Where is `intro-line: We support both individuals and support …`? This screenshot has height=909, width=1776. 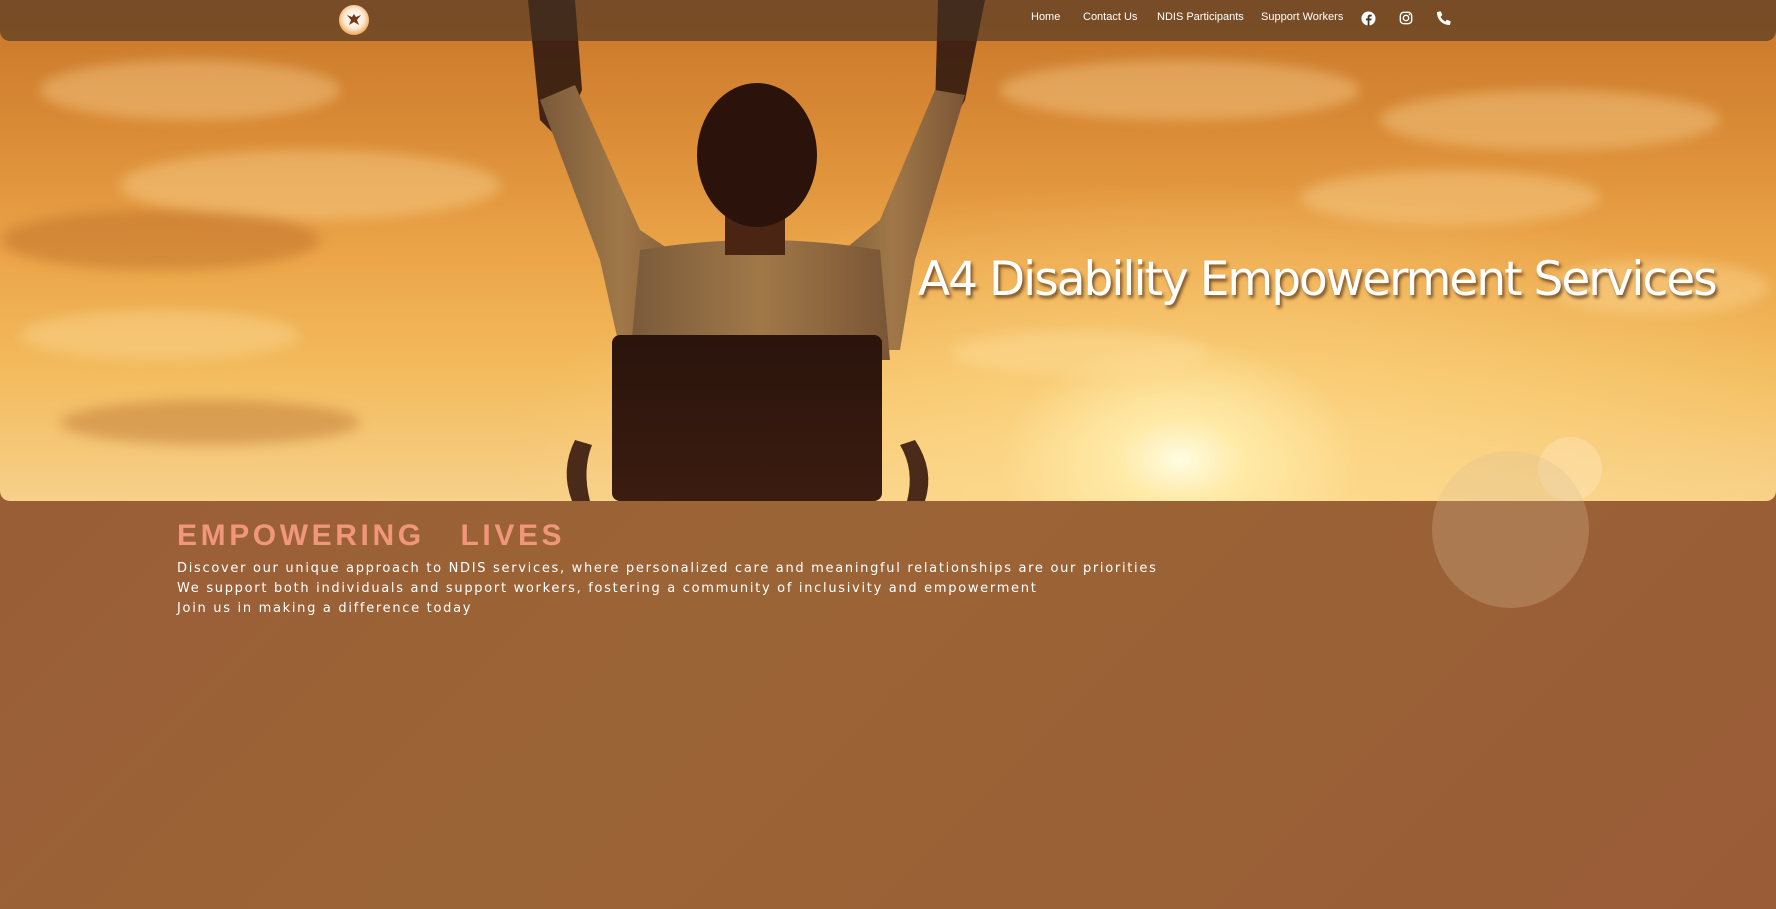
intro-line: We support both individuals and support … is located at coordinates (607, 588).